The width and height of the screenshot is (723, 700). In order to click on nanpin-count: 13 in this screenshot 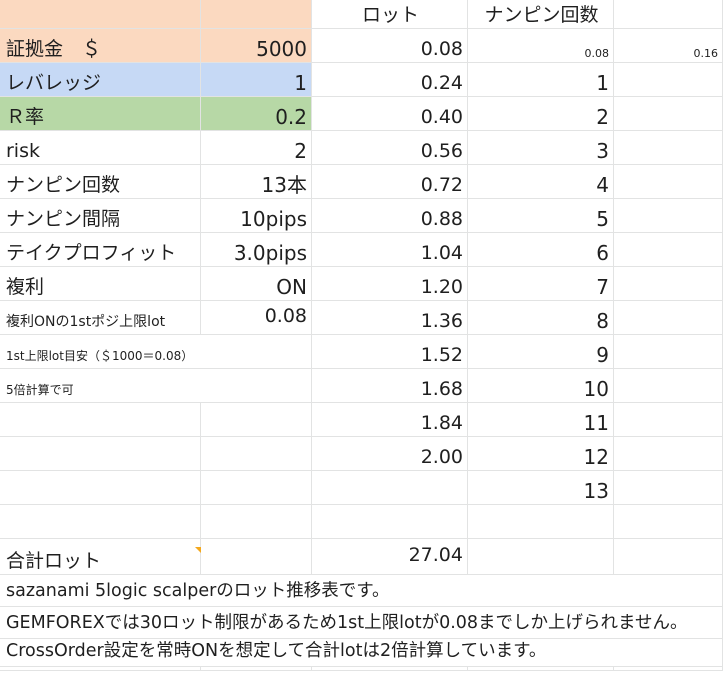, I will do `click(541, 488)`.